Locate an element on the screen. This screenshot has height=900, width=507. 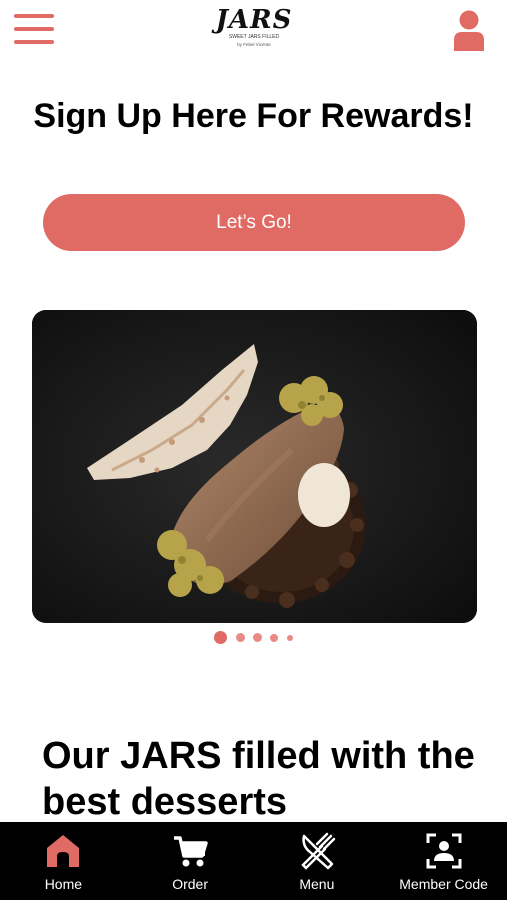
tab-home: Home is located at coordinates (63, 861).